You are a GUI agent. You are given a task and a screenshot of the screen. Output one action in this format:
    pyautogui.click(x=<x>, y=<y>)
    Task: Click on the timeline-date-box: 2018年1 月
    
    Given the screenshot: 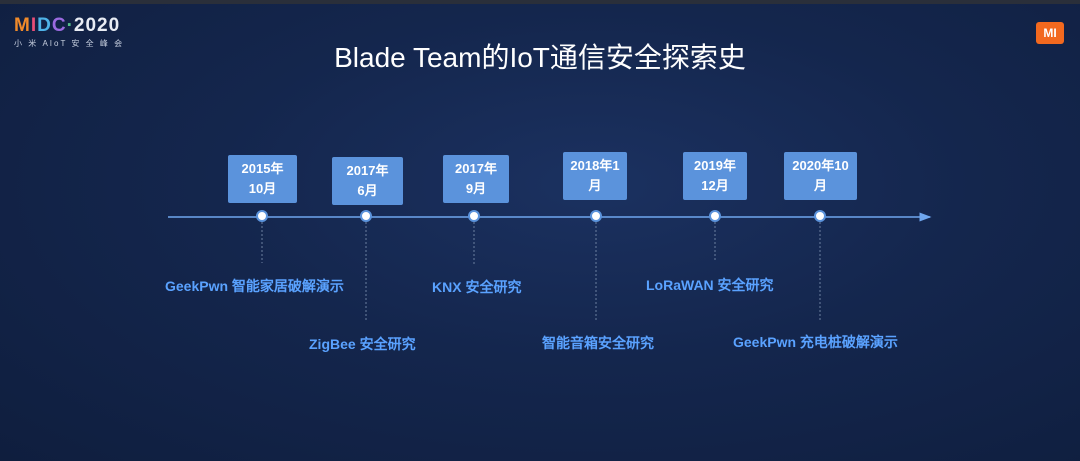 What is the action you would take?
    pyautogui.click(x=595, y=176)
    